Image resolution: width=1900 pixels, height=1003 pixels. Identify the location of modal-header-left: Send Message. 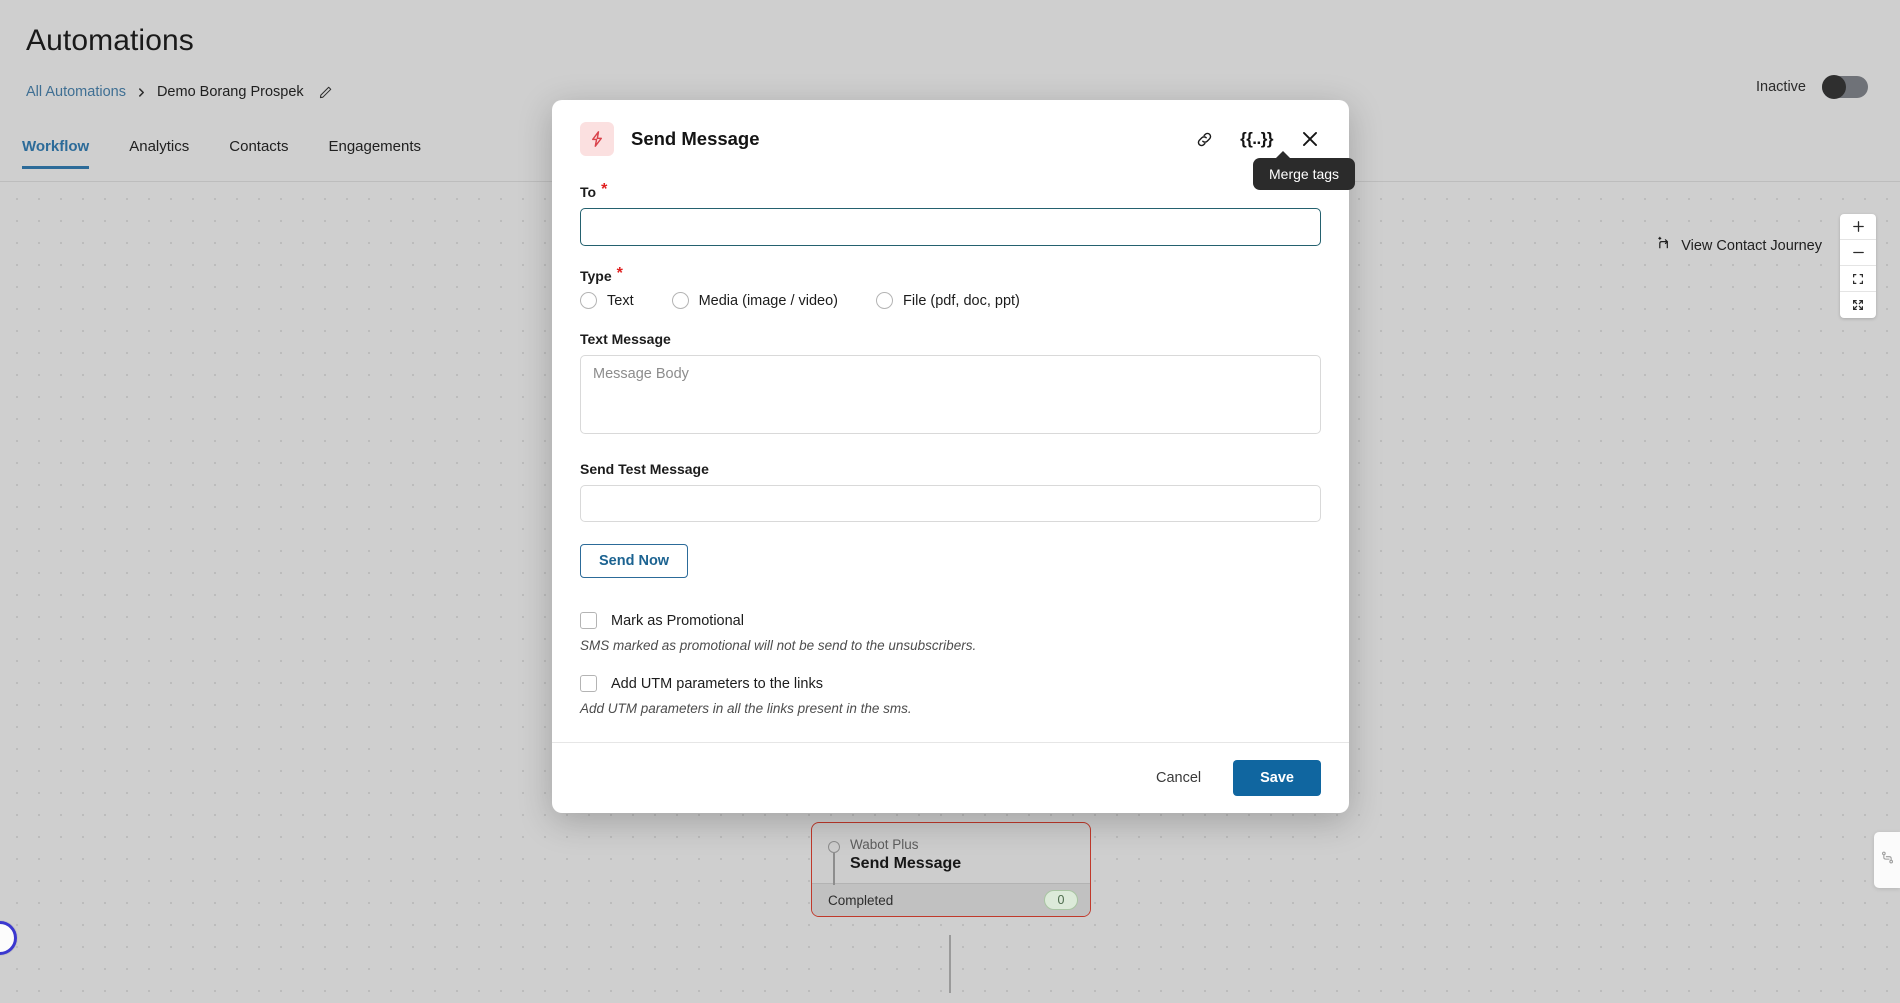
(670, 139).